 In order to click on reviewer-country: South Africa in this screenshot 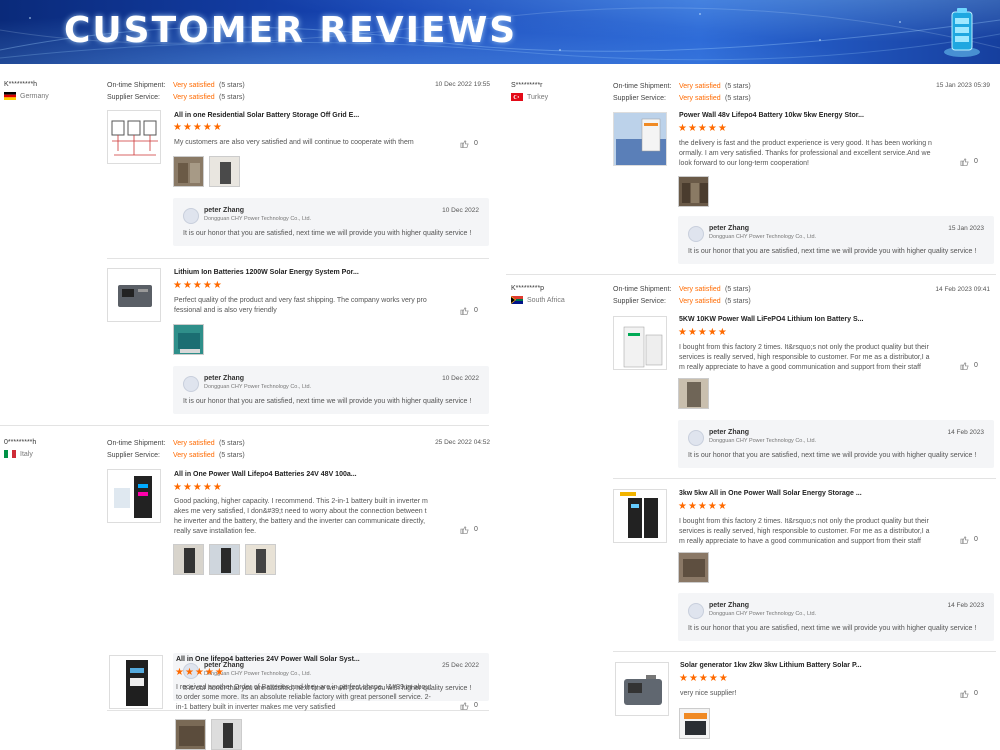, I will do `click(538, 300)`.